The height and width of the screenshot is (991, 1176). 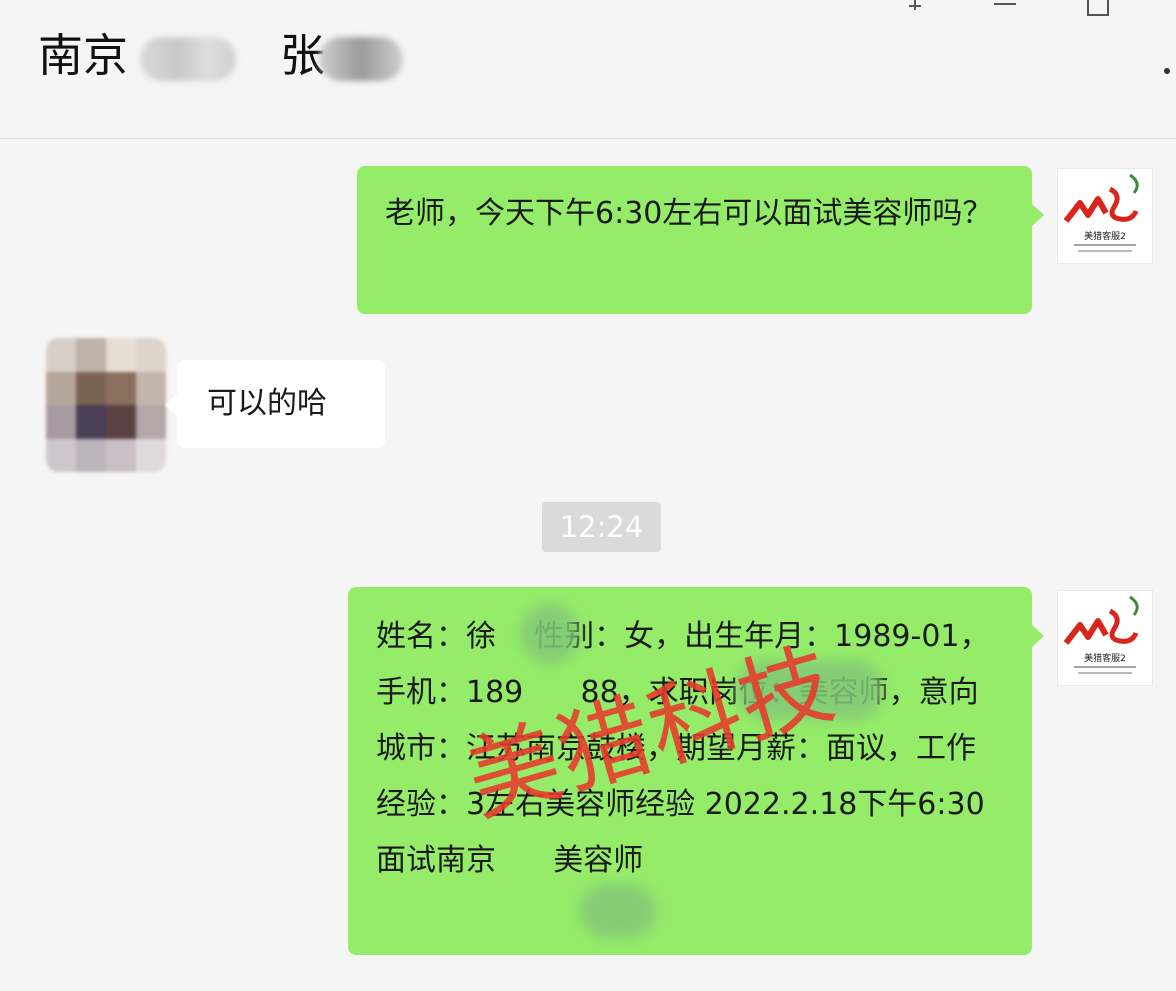 What do you see at coordinates (106, 405) in the screenshot?
I see `avatar-other` at bounding box center [106, 405].